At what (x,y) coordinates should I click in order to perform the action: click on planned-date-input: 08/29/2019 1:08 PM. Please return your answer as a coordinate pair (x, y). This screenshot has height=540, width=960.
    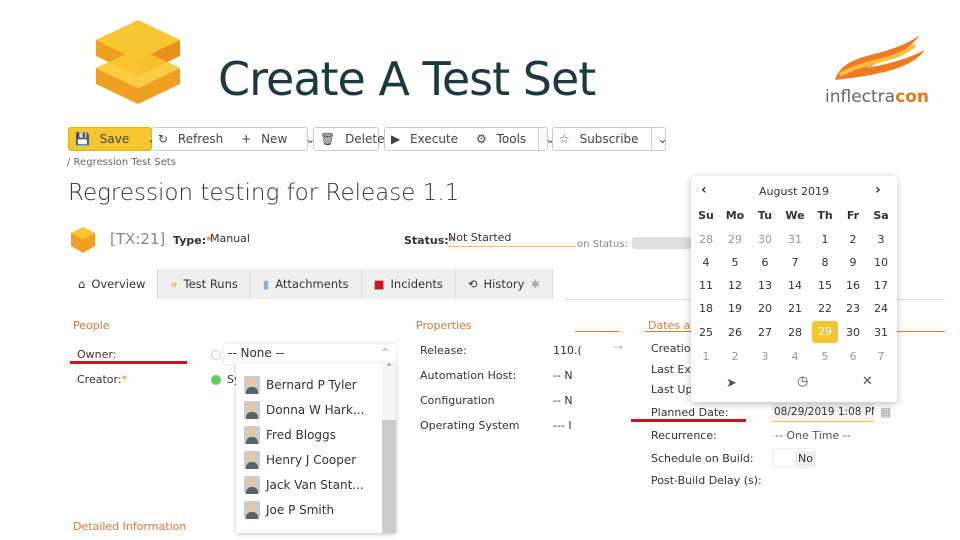
    Looking at the image, I should click on (823, 412).